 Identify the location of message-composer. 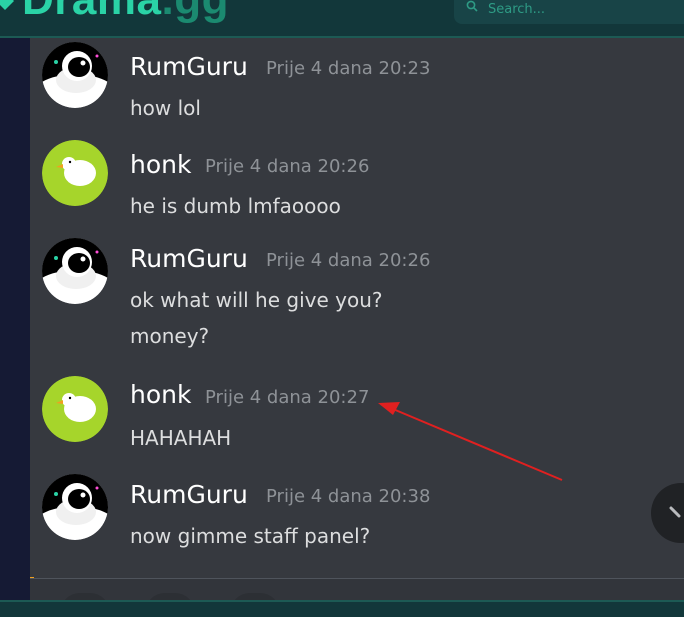
(357, 596).